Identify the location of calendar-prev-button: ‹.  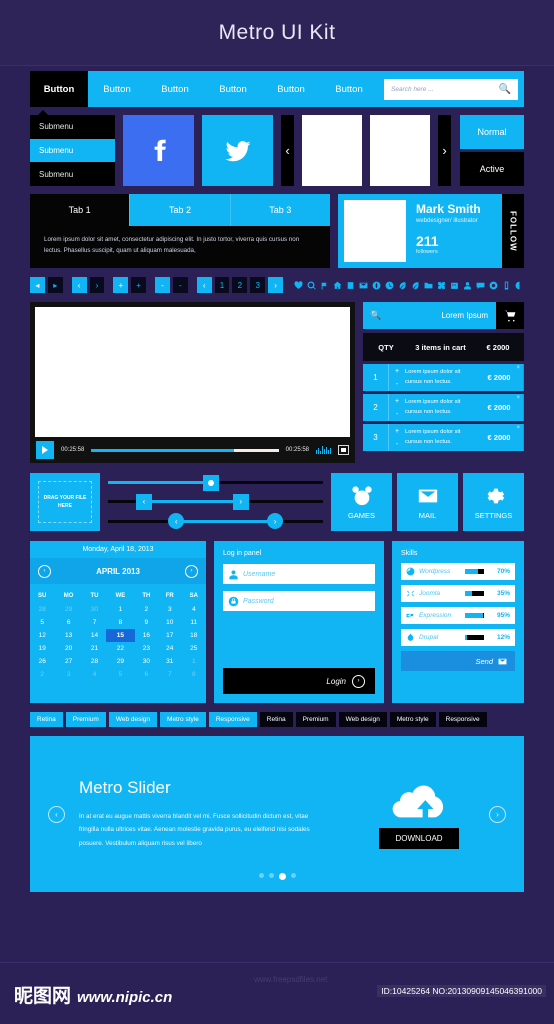
(44, 571).